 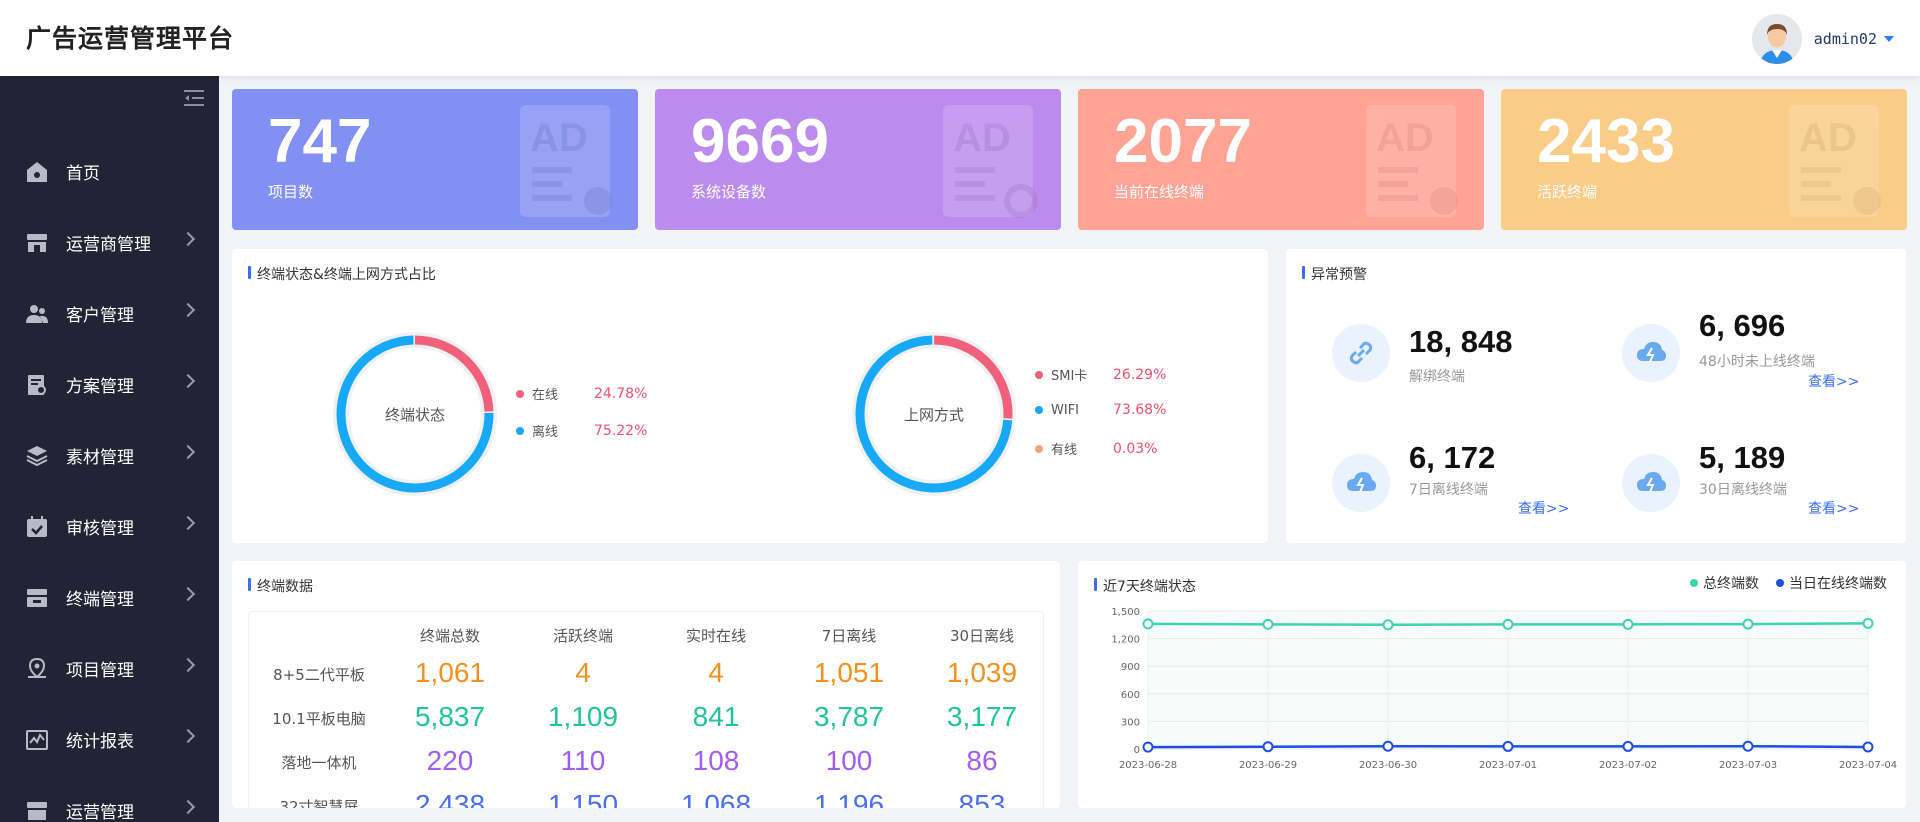 What do you see at coordinates (982, 760) in the screenshot?
I see `table-cell: 86` at bounding box center [982, 760].